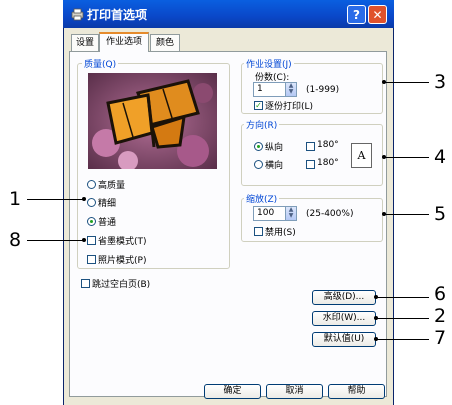  I want to click on landscape-label: 横向, so click(274, 166).